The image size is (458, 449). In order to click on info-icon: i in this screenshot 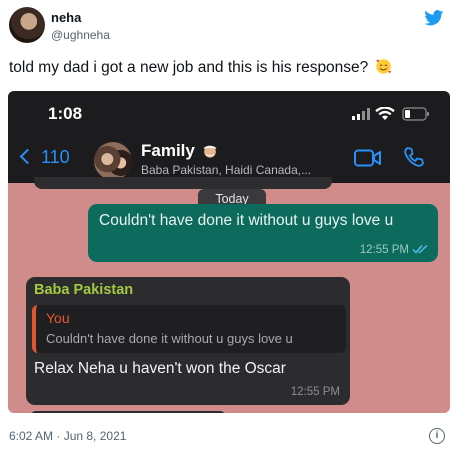, I will do `click(437, 436)`.